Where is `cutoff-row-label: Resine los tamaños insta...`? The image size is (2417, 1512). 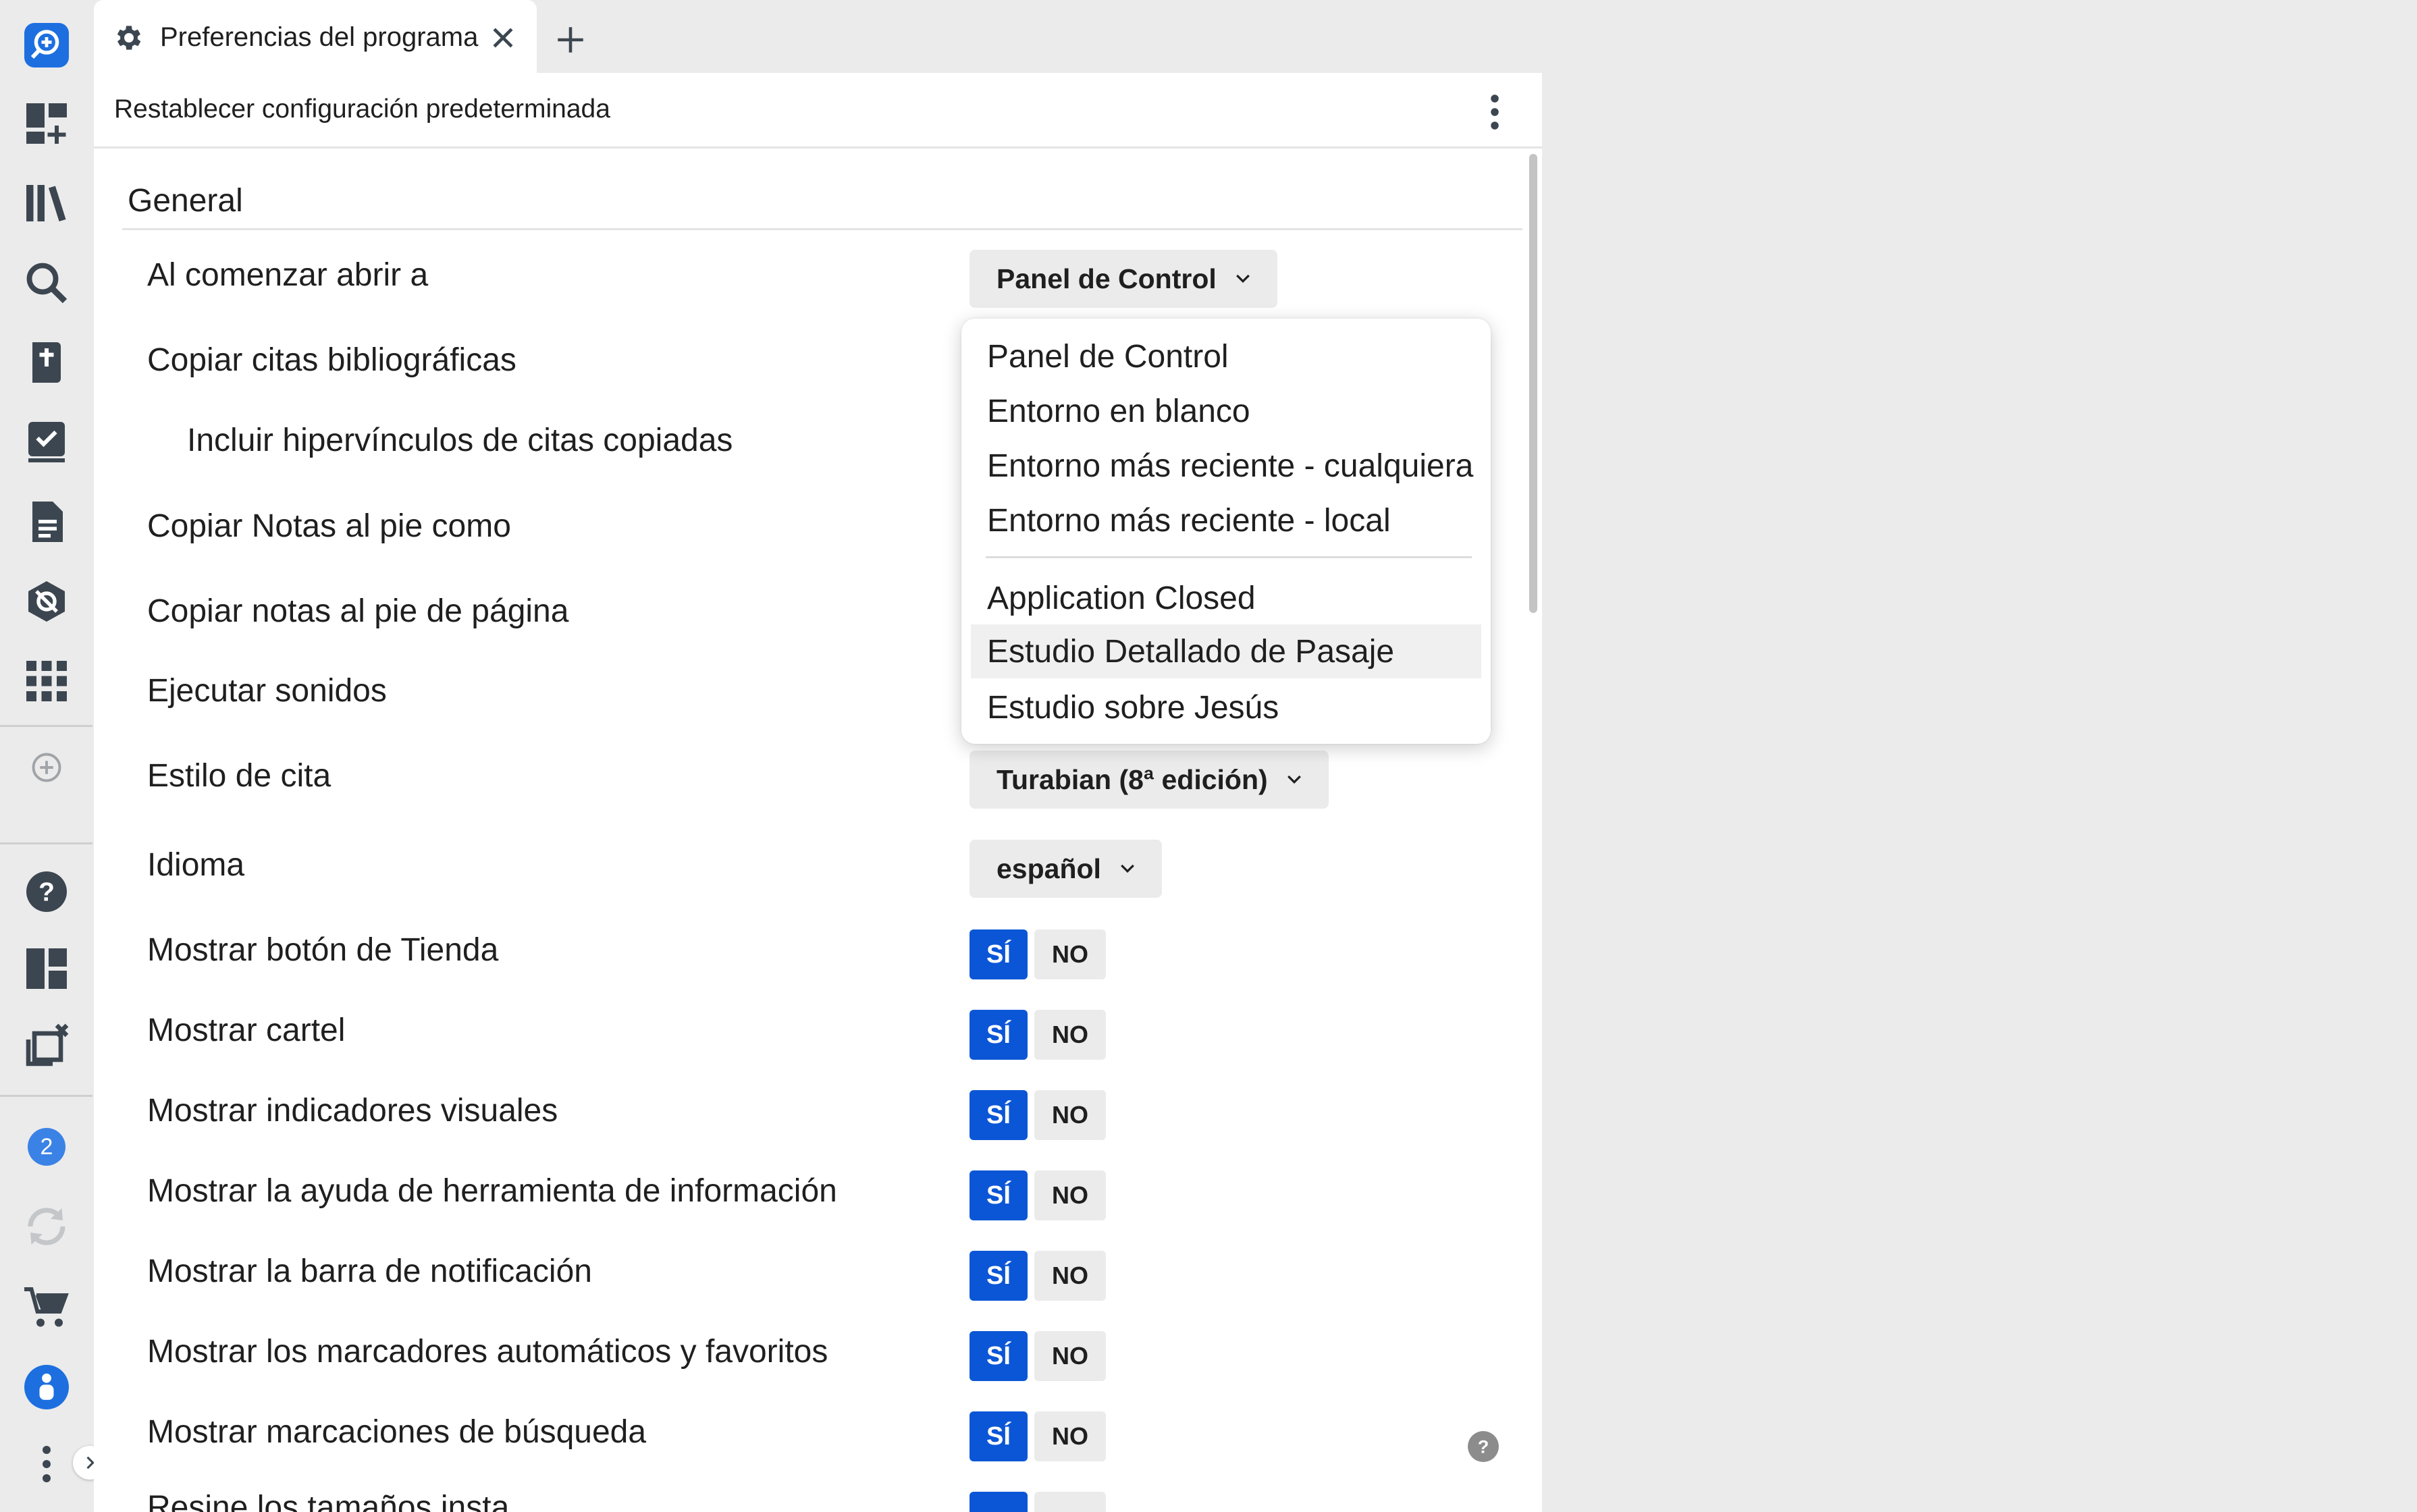
cutoff-row-label: Resine los tamaños insta... is located at coordinates (342, 1501).